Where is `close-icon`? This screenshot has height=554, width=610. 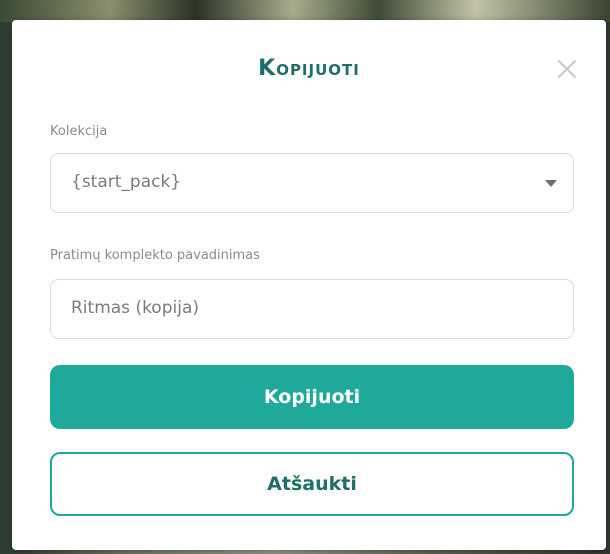 close-icon is located at coordinates (567, 69).